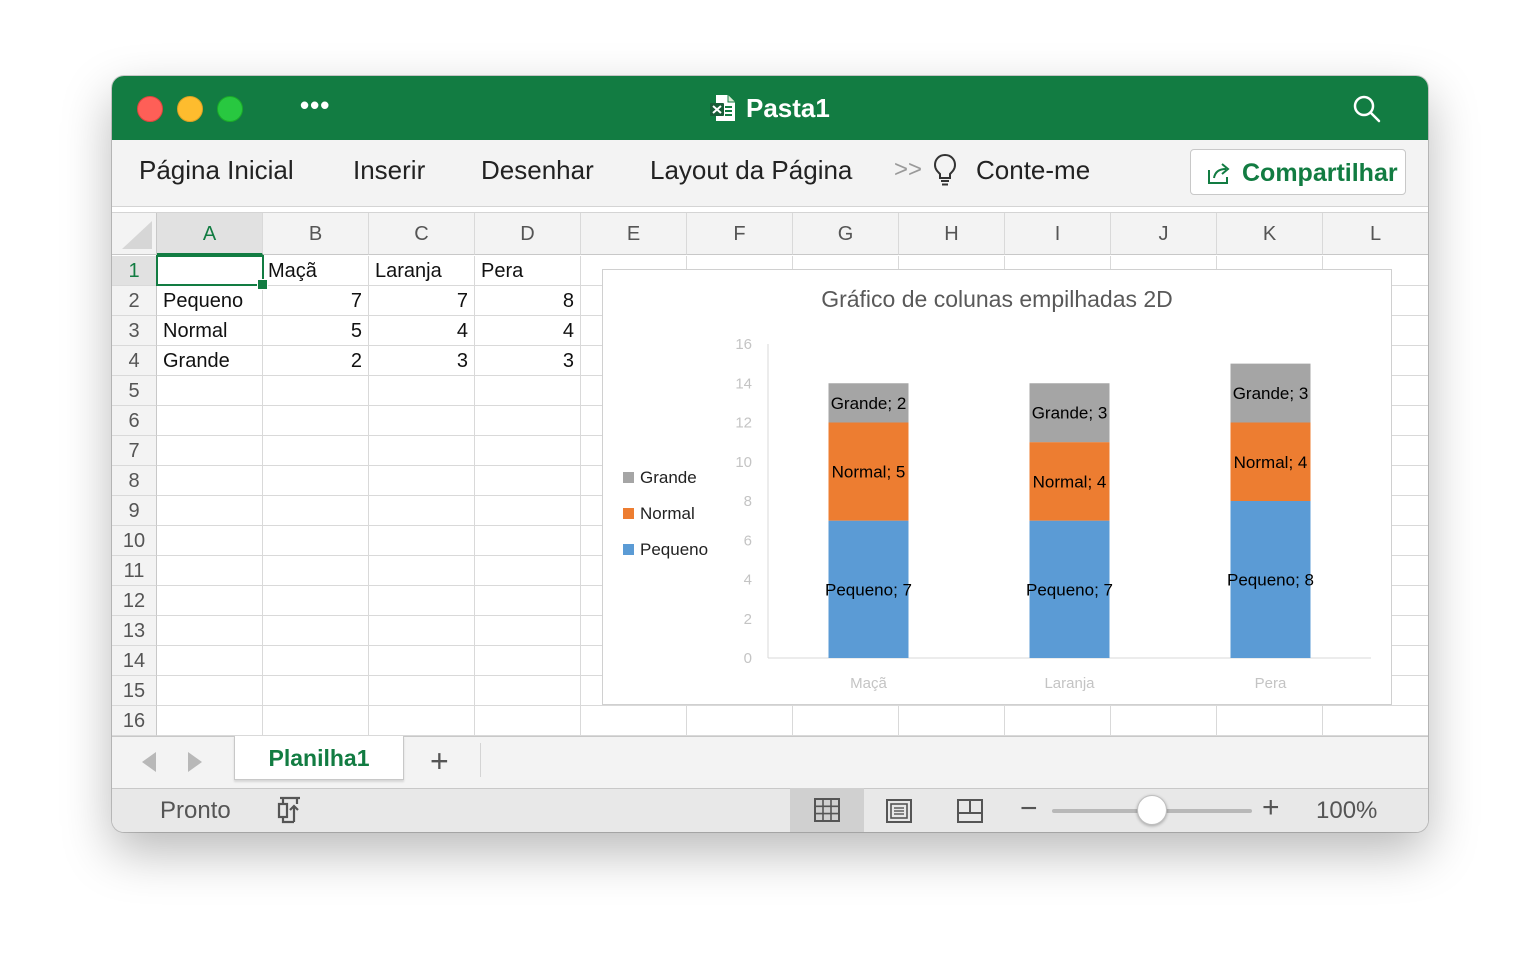 The width and height of the screenshot is (1540, 980). What do you see at coordinates (134, 271) in the screenshot?
I see `row-header: 1` at bounding box center [134, 271].